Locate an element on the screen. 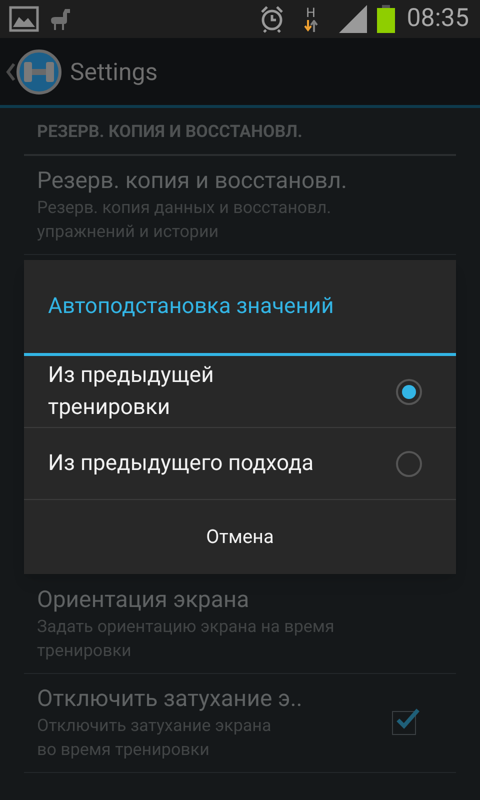  network-type: H is located at coordinates (311, 13).